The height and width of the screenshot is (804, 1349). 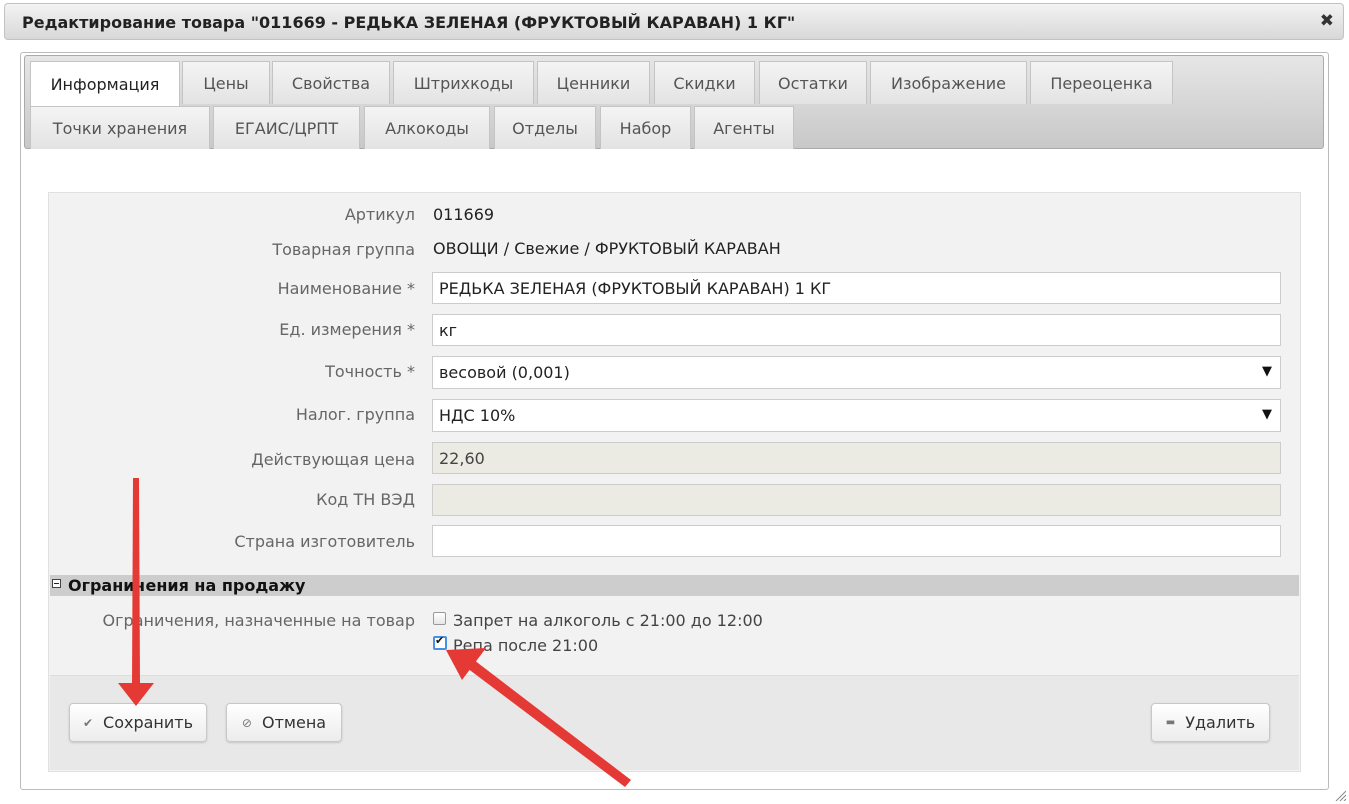 I want to click on tax-label: Налог. группа, so click(x=355, y=414).